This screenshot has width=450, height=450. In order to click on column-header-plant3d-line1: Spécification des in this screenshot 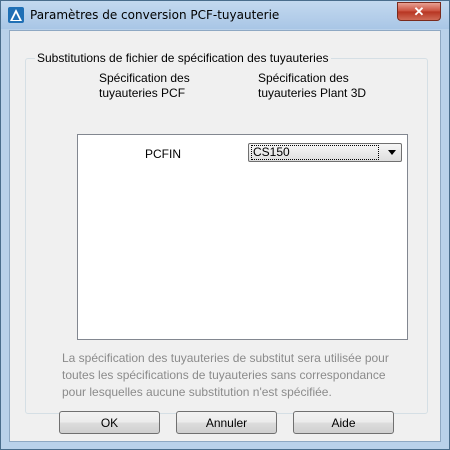, I will do `click(303, 78)`.